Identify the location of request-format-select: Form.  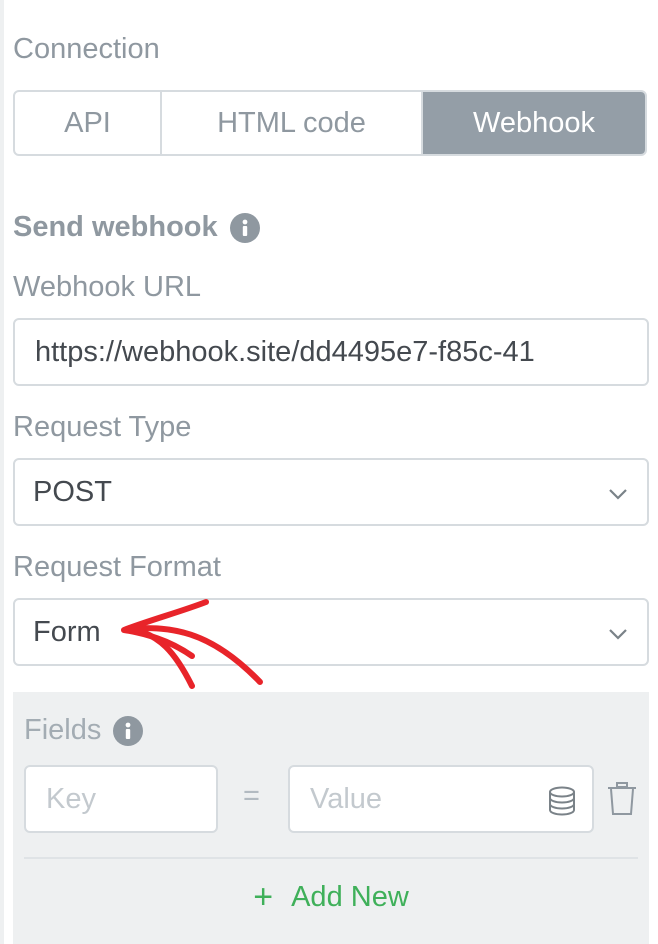
(331, 632).